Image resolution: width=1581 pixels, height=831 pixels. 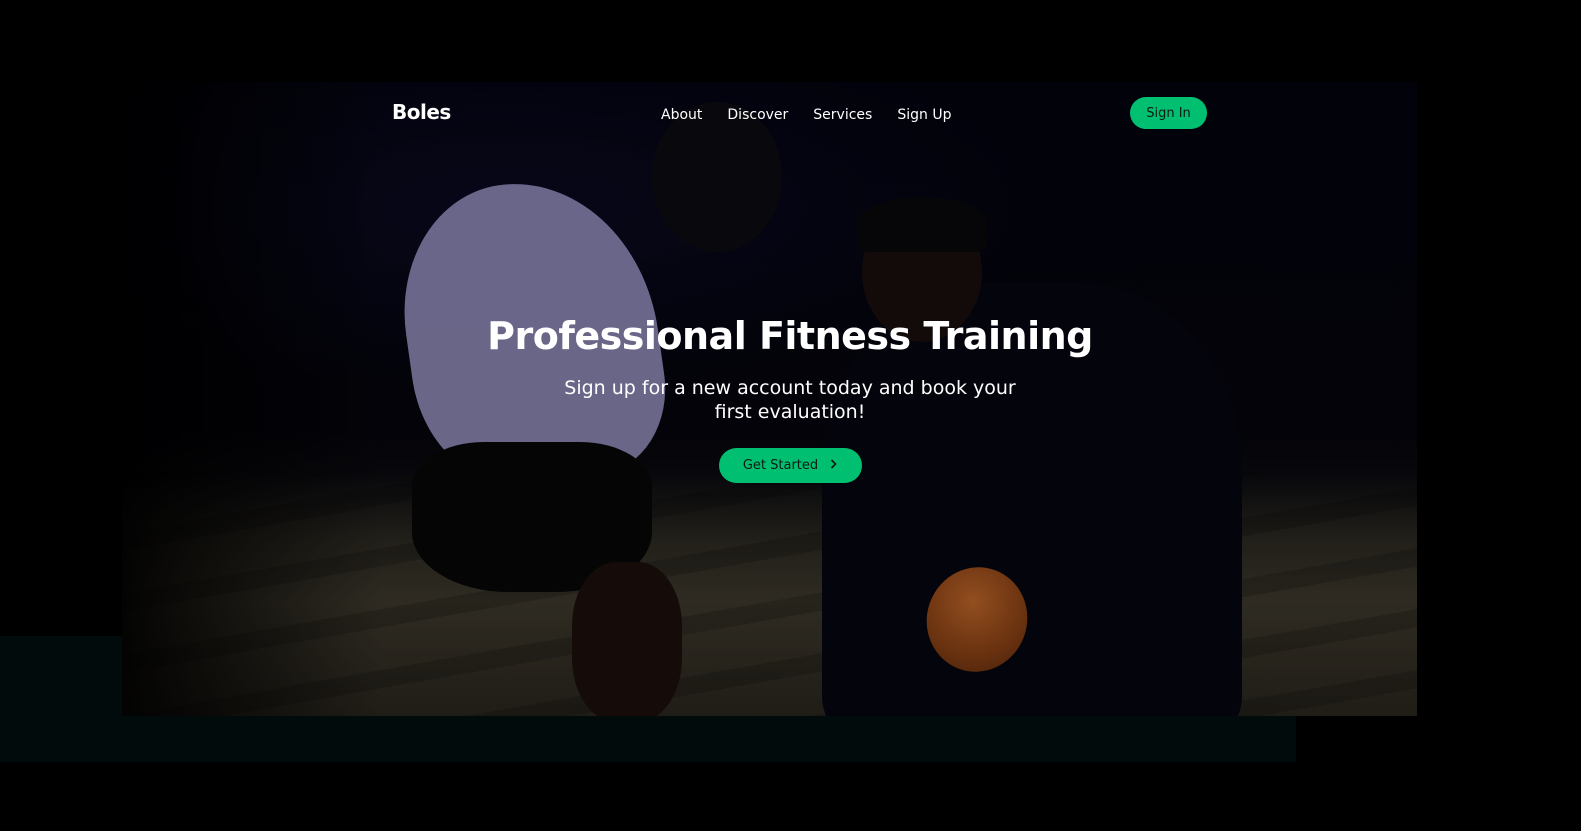 I want to click on nav-menu: About Discover Services Sign Up, so click(x=806, y=113).